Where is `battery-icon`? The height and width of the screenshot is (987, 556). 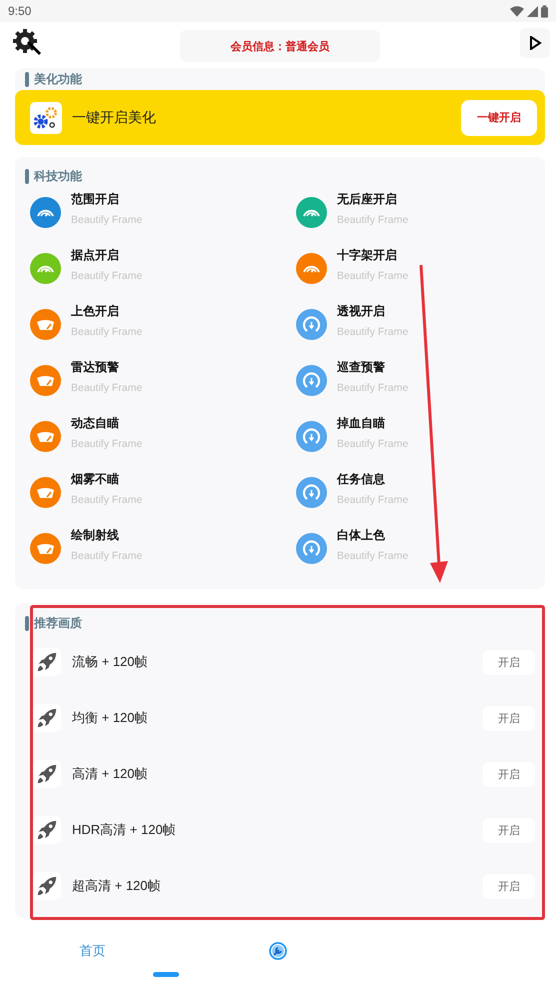 battery-icon is located at coordinates (544, 11).